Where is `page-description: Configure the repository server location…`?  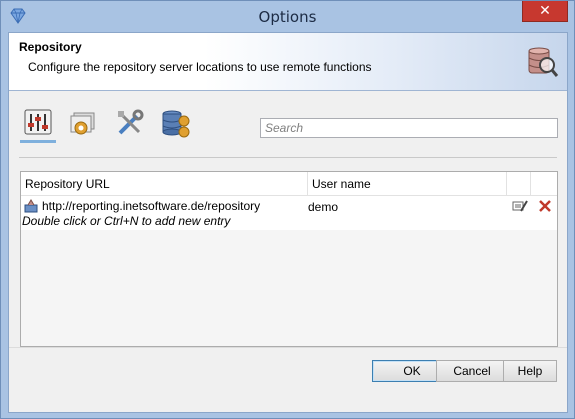 page-description: Configure the repository server location… is located at coordinates (200, 67).